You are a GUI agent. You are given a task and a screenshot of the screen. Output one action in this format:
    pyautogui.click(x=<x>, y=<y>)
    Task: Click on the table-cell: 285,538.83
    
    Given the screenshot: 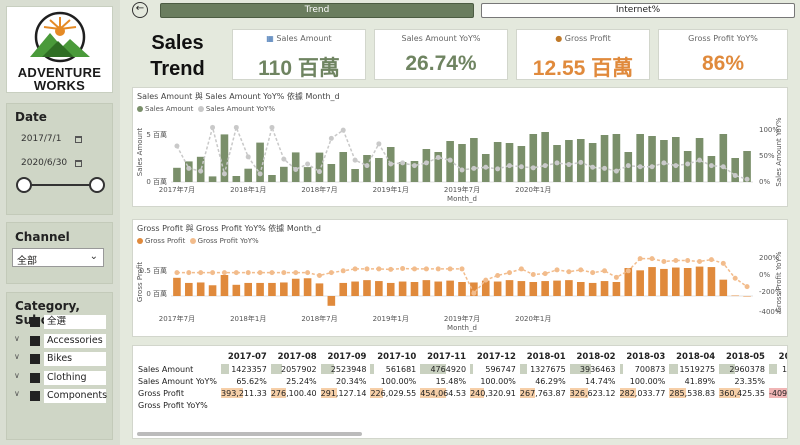 What is the action you would take?
    pyautogui.click(x=692, y=393)
    